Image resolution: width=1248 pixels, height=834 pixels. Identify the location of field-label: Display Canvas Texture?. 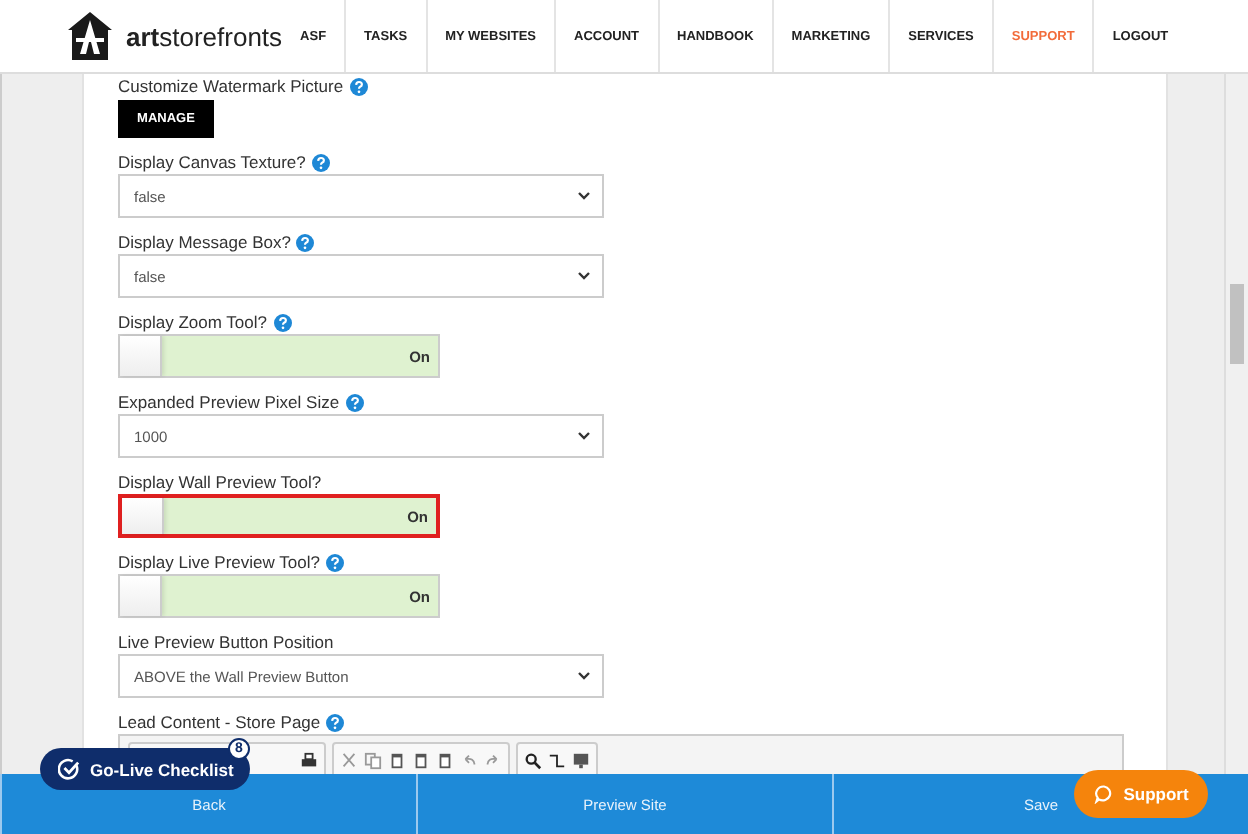
(212, 162).